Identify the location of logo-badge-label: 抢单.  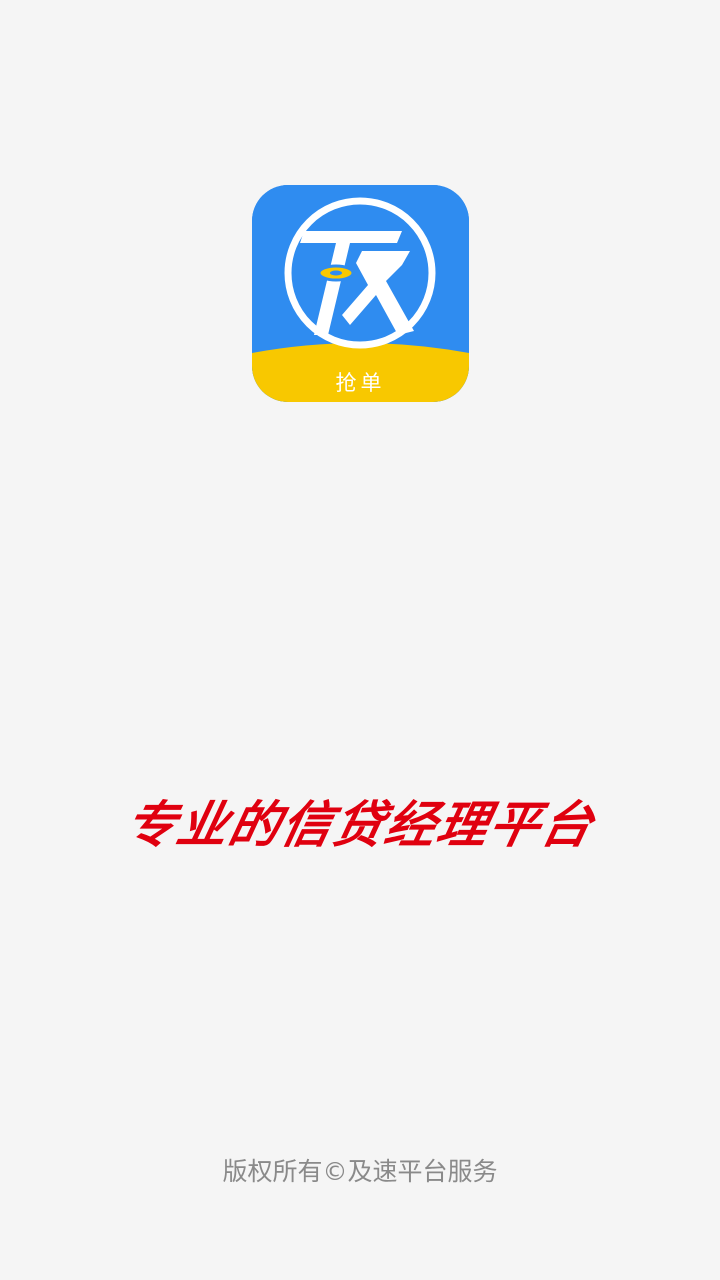
(360, 383).